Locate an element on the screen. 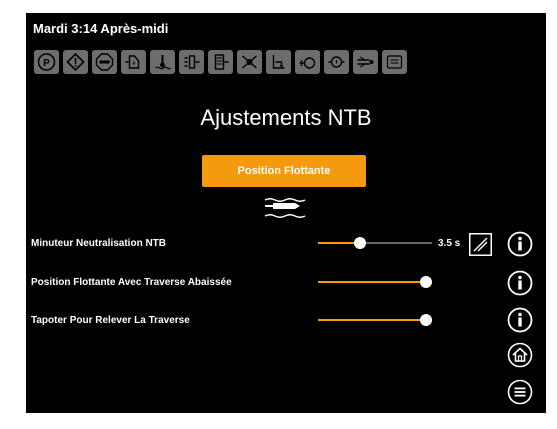  menu-button is located at coordinates (520, 392).